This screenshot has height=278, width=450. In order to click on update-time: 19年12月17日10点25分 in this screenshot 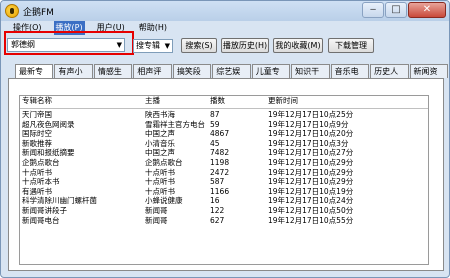, I will do `click(311, 114)`.